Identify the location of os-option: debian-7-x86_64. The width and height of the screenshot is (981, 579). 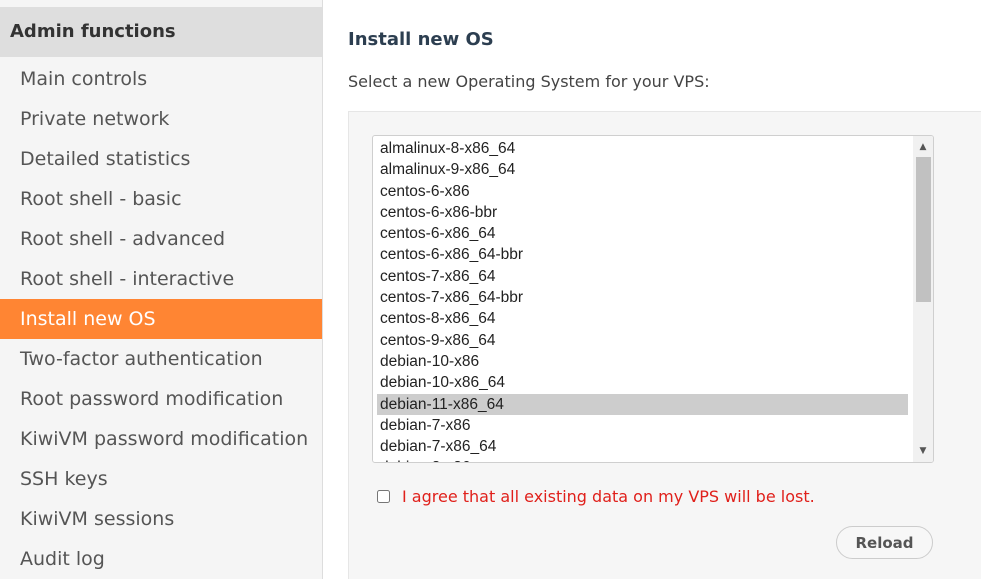
(642, 446).